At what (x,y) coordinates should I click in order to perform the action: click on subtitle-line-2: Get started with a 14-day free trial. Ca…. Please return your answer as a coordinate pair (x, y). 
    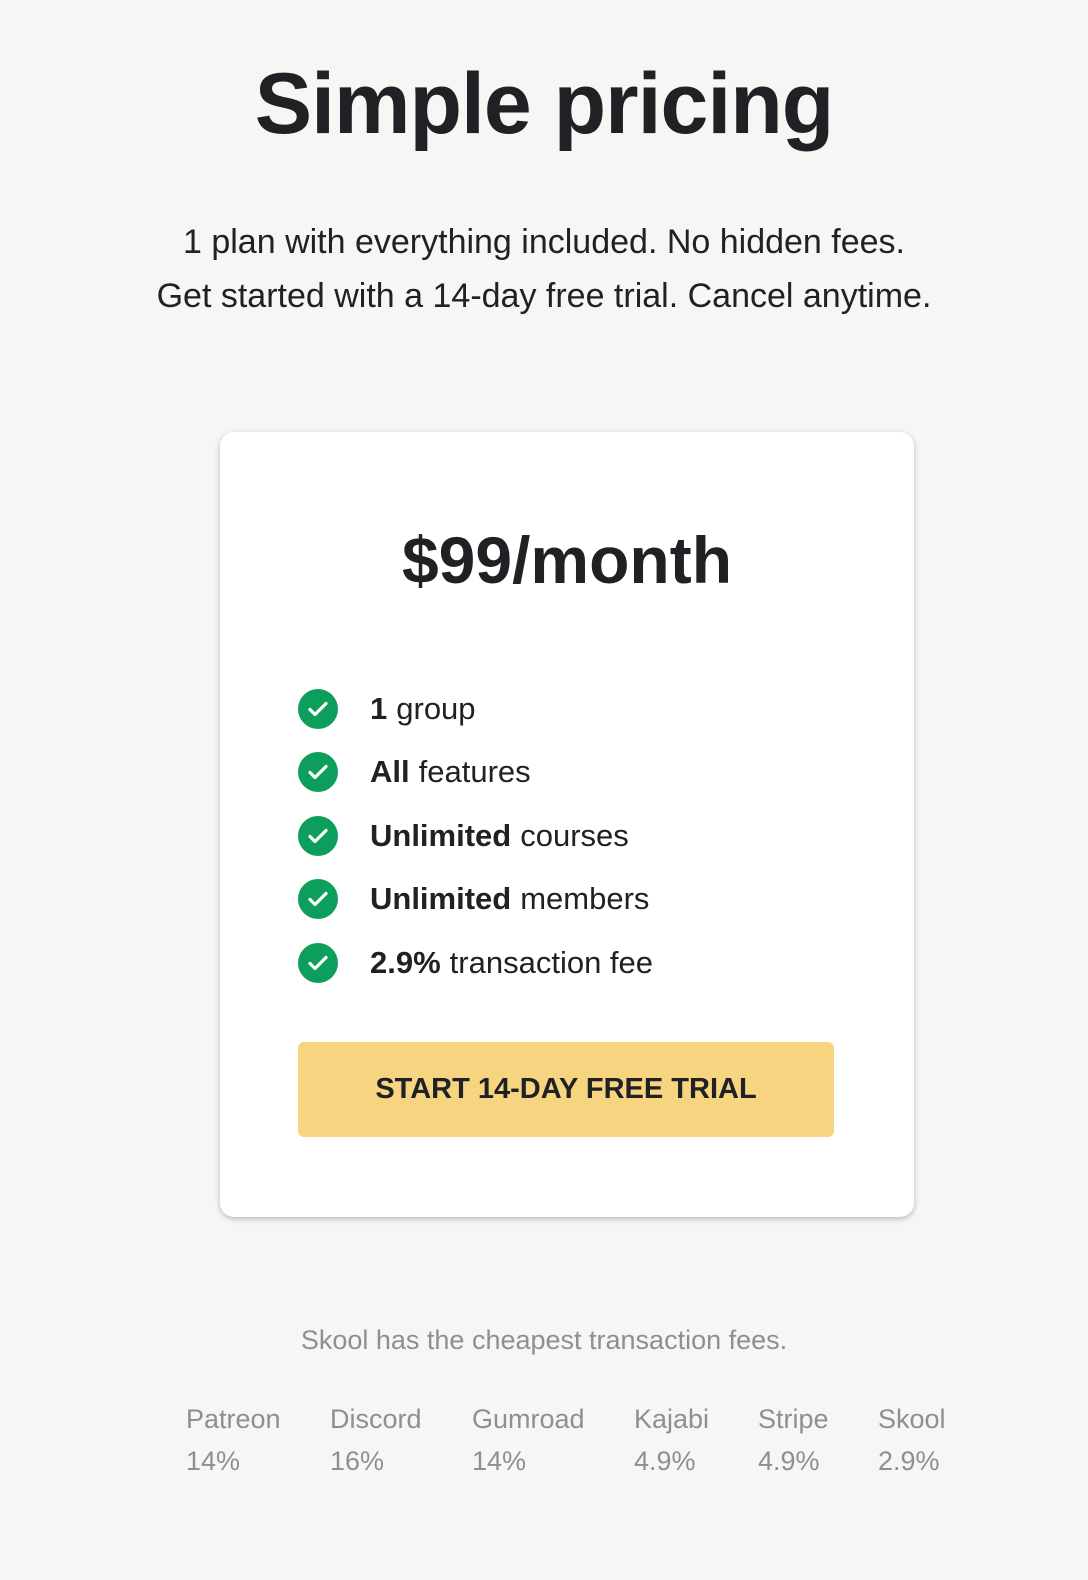
    Looking at the image, I should click on (544, 296).